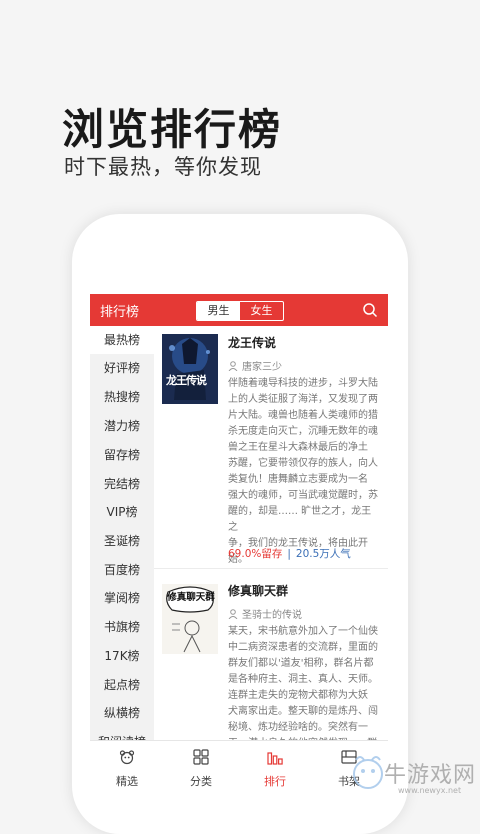 The width and height of the screenshot is (480, 834). What do you see at coordinates (191, 597) in the screenshot?
I see `cover-title: 修真聊天群` at bounding box center [191, 597].